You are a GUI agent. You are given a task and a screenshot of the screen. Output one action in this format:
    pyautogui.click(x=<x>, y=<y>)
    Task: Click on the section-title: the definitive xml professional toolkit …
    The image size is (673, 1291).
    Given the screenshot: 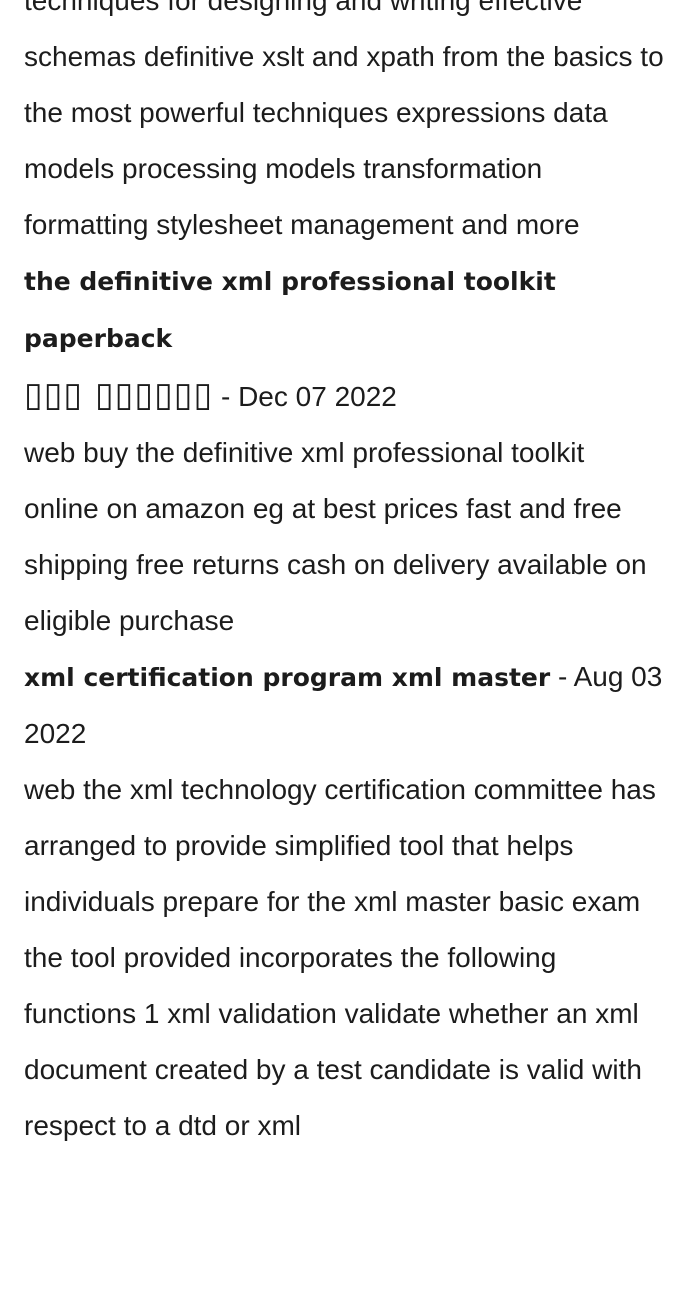 What is the action you would take?
    pyautogui.click(x=290, y=310)
    